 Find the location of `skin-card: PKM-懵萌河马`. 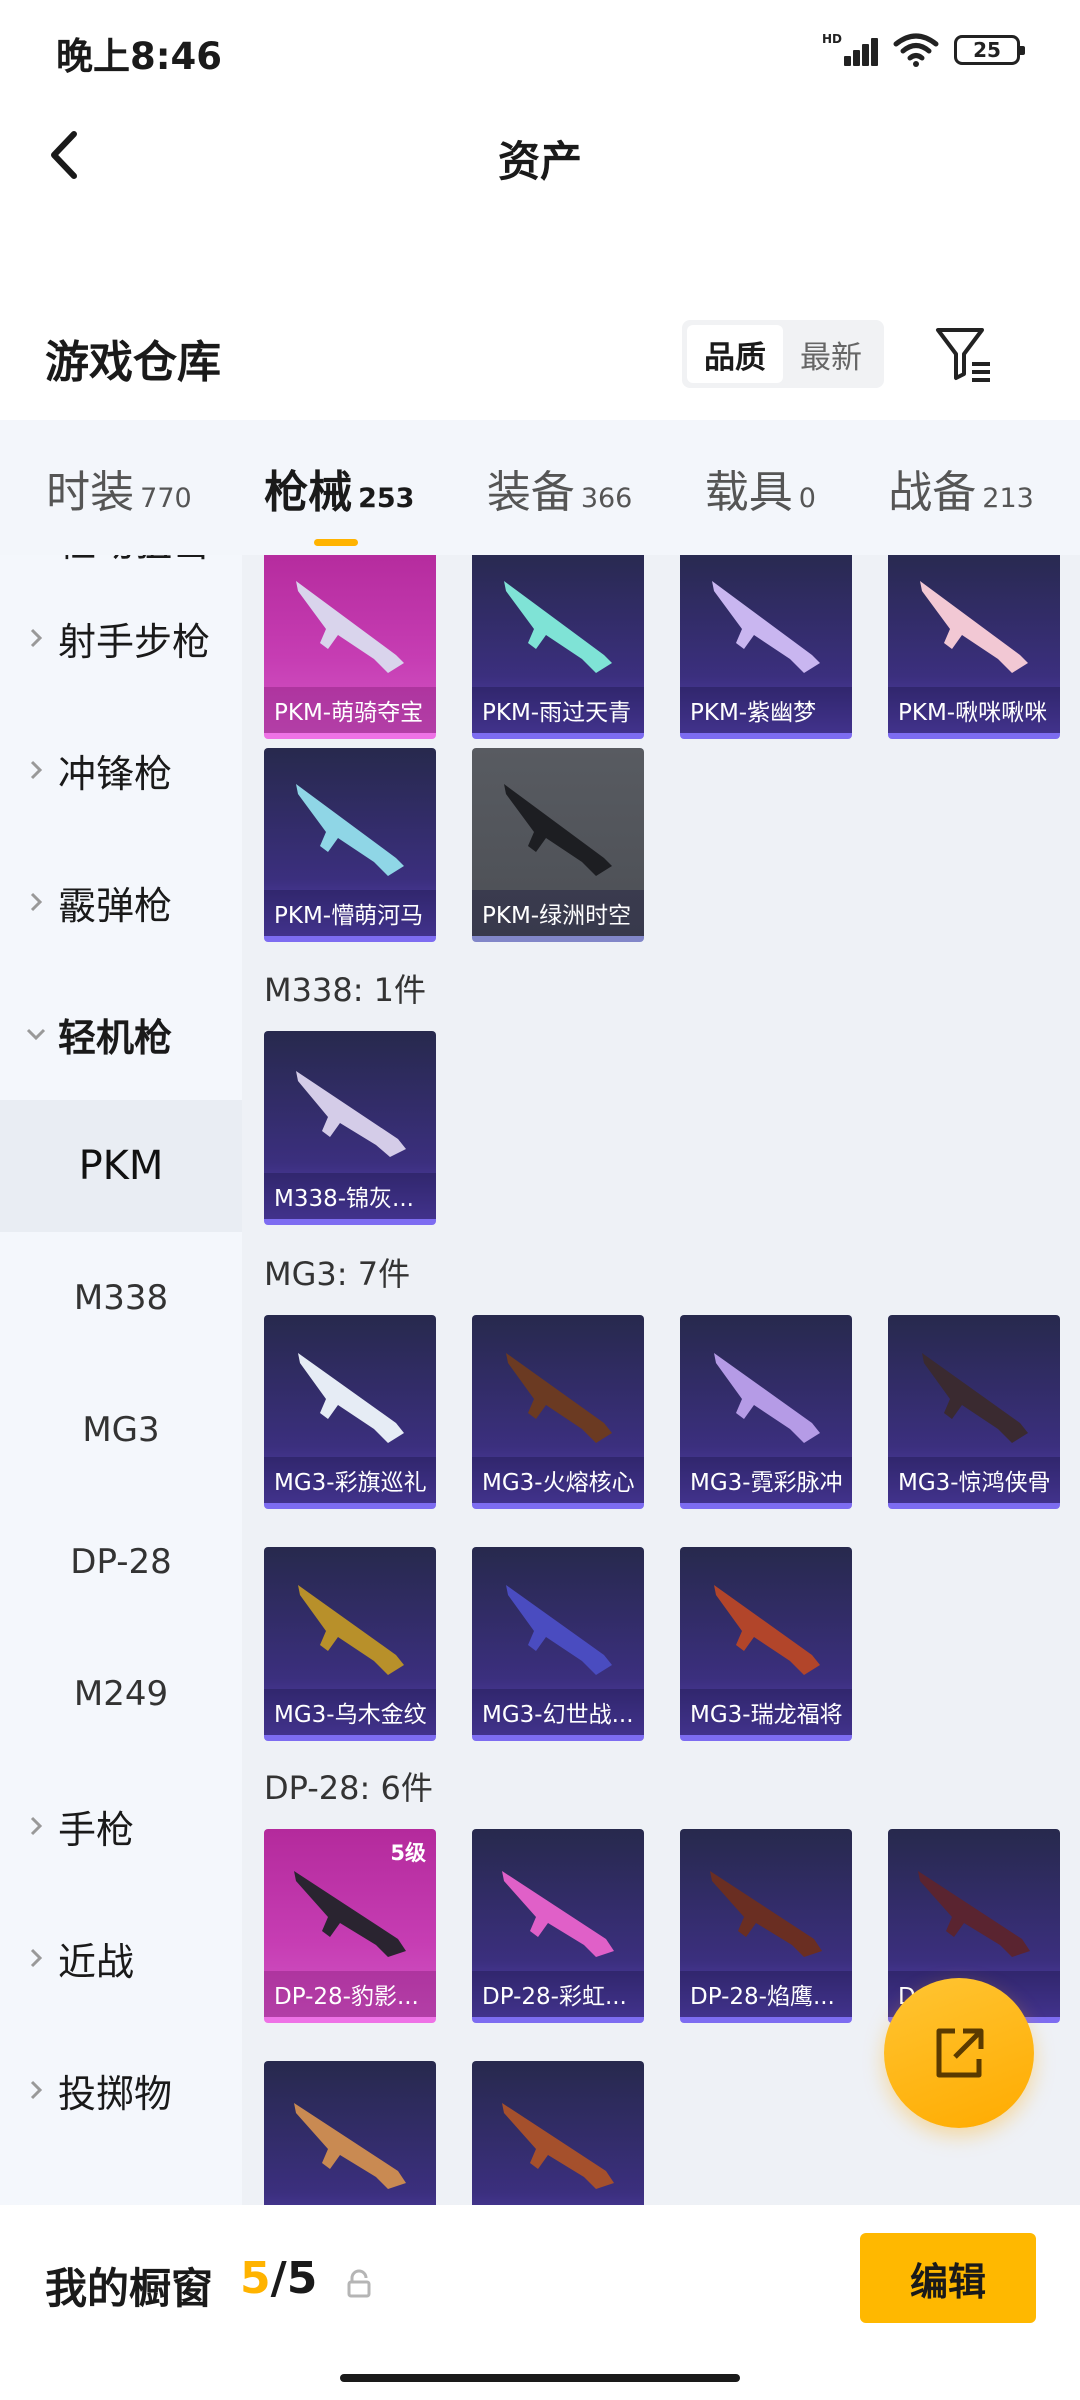

skin-card: PKM-懵萌河马 is located at coordinates (350, 845).